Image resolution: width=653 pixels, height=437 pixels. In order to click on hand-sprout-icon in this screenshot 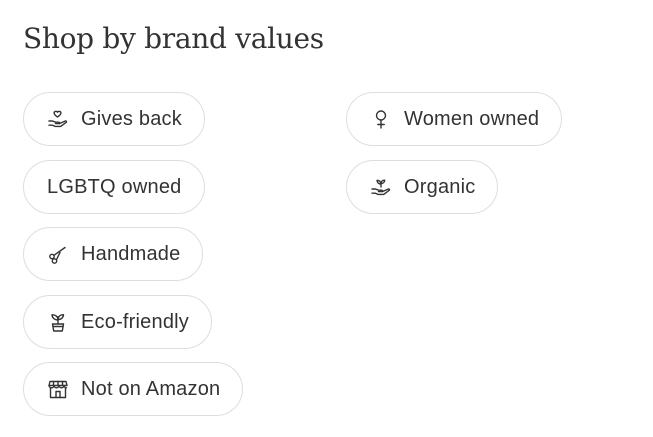, I will do `click(381, 187)`.